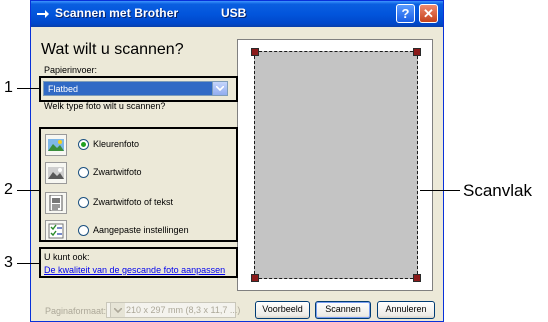 Image resolution: width=548 pixels, height=322 pixels. Describe the element at coordinates (440, 190) in the screenshot. I see `callout-line-scan-area` at that location.